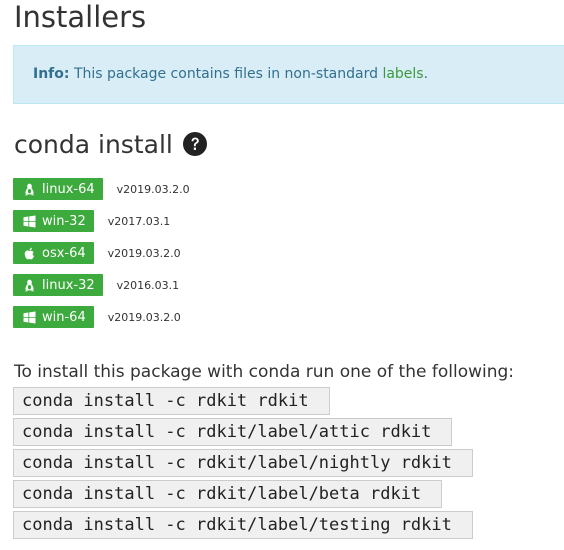  What do you see at coordinates (194, 143) in the screenshot?
I see `question-circle-icon` at bounding box center [194, 143].